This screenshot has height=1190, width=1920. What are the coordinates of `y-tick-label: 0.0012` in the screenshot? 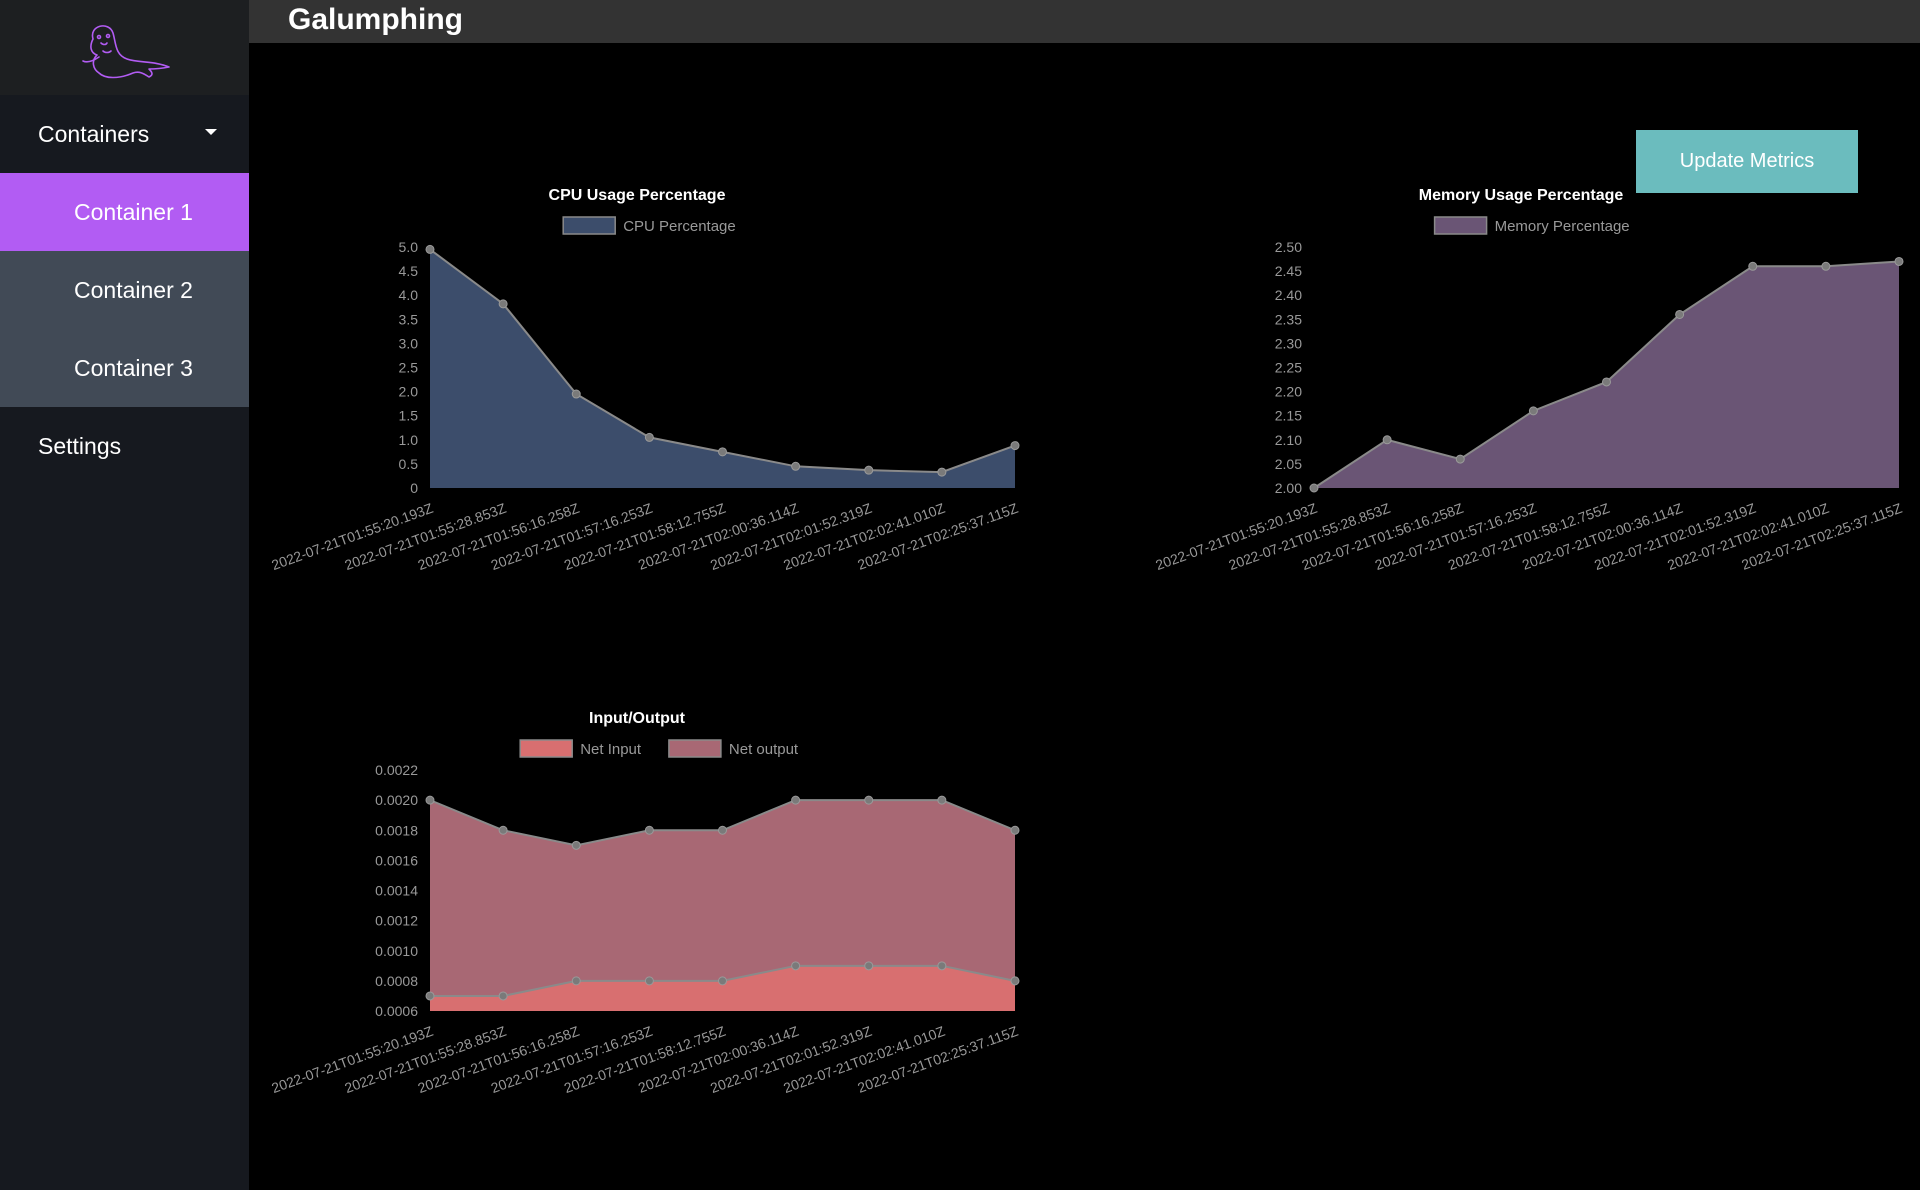 It's located at (396, 921).